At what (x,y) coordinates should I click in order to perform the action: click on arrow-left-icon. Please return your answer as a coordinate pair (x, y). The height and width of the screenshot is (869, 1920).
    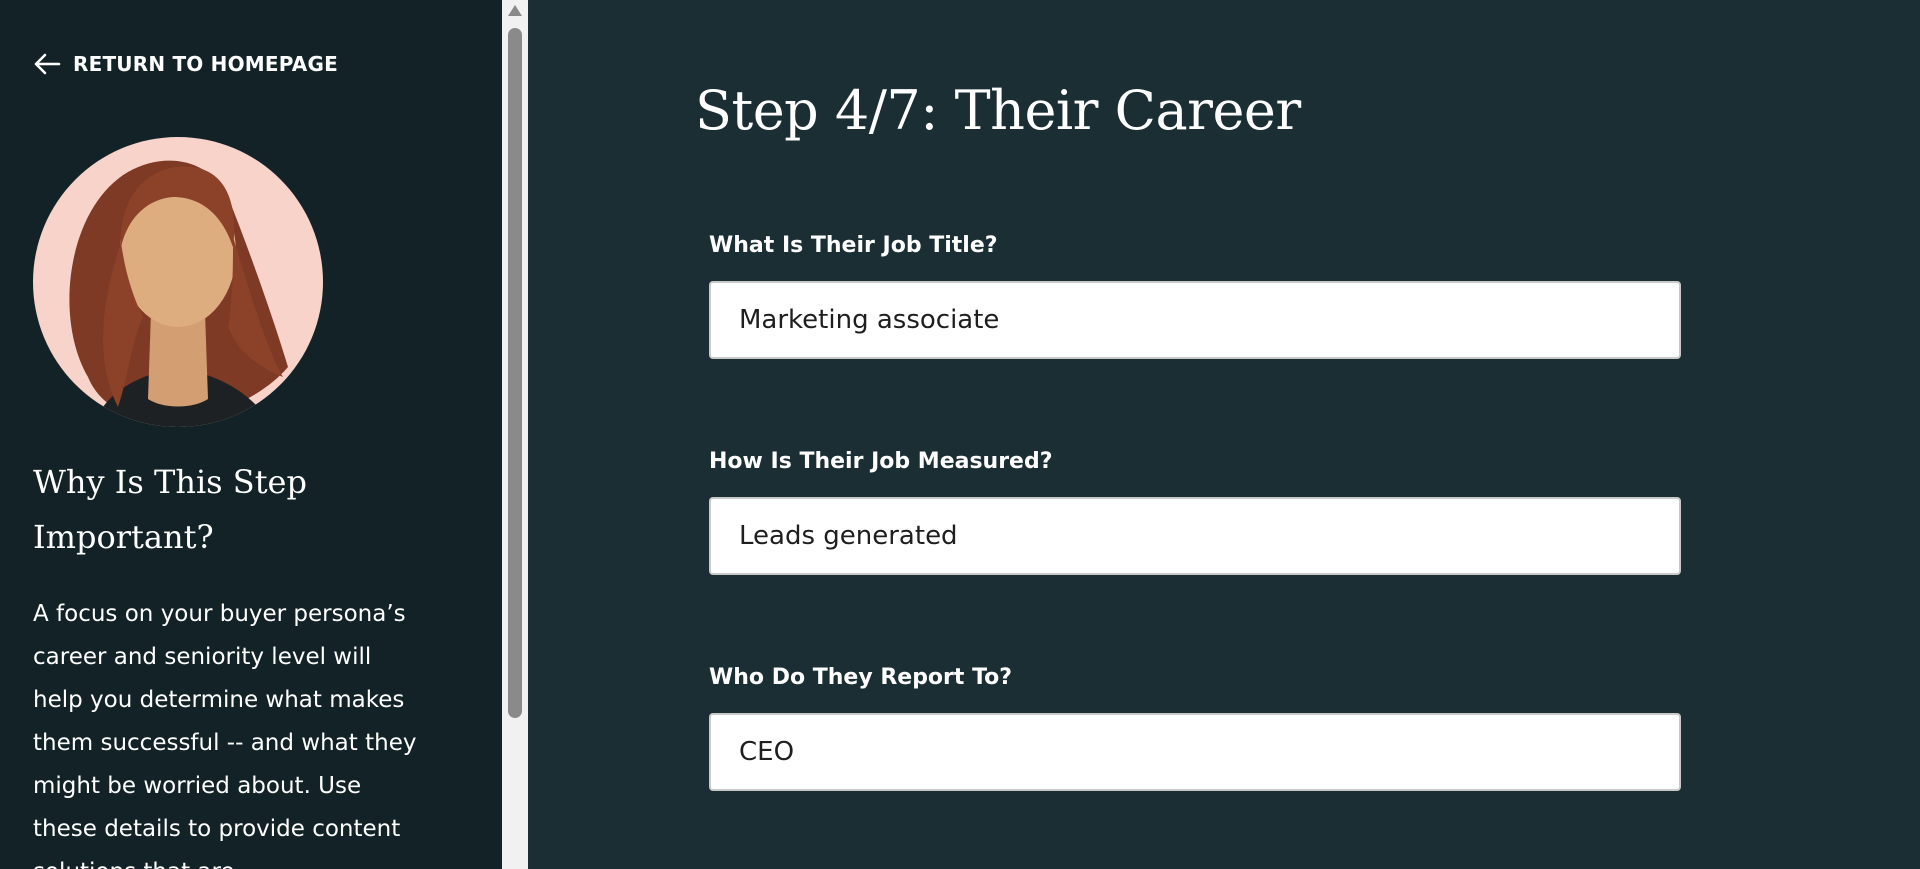
    Looking at the image, I should click on (47, 64).